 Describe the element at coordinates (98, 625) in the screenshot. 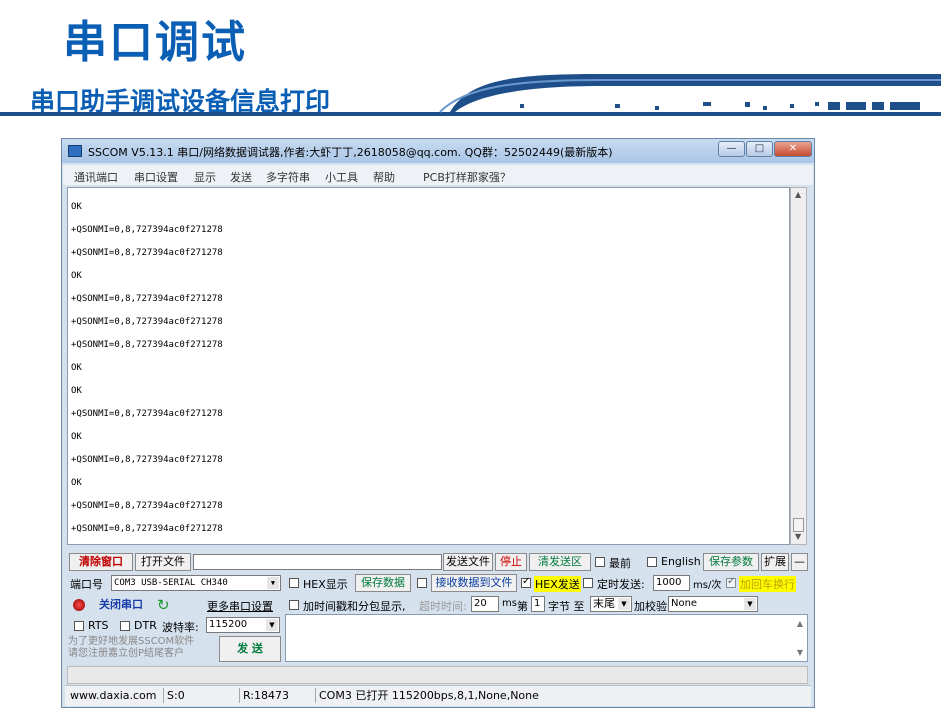

I see `rts-label: RTS` at that location.